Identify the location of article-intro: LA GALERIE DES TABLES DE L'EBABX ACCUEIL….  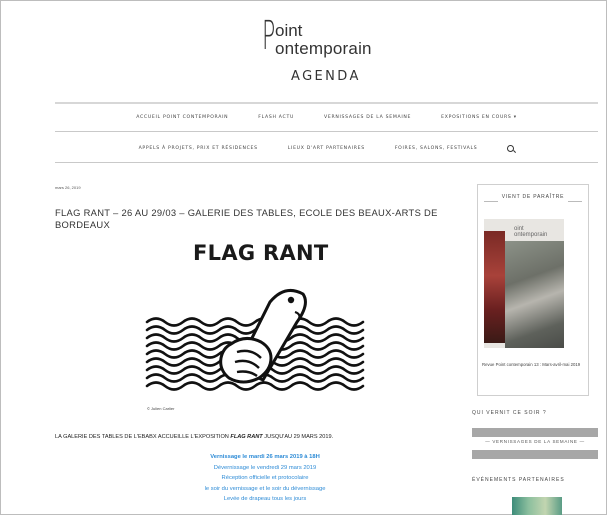
(255, 437).